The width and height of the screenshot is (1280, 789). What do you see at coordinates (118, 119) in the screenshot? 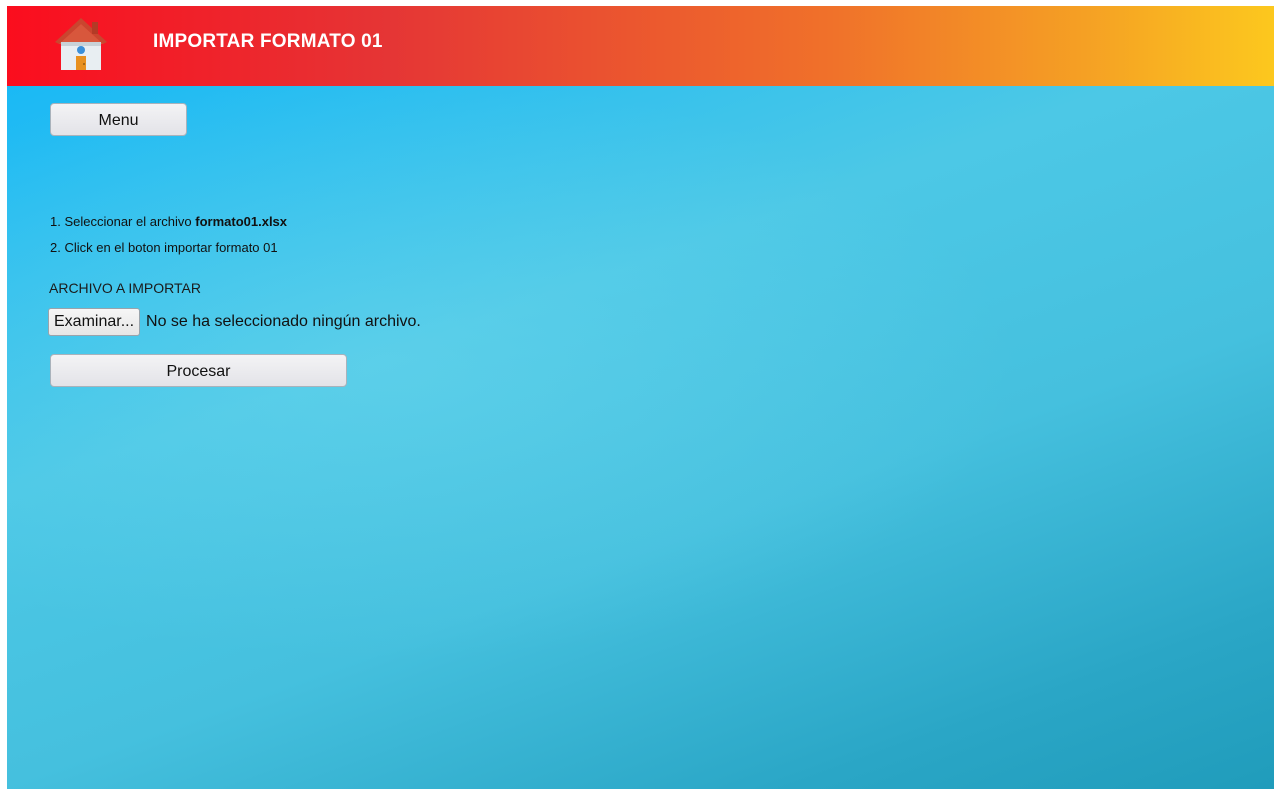
I see `menu-button: Menu` at bounding box center [118, 119].